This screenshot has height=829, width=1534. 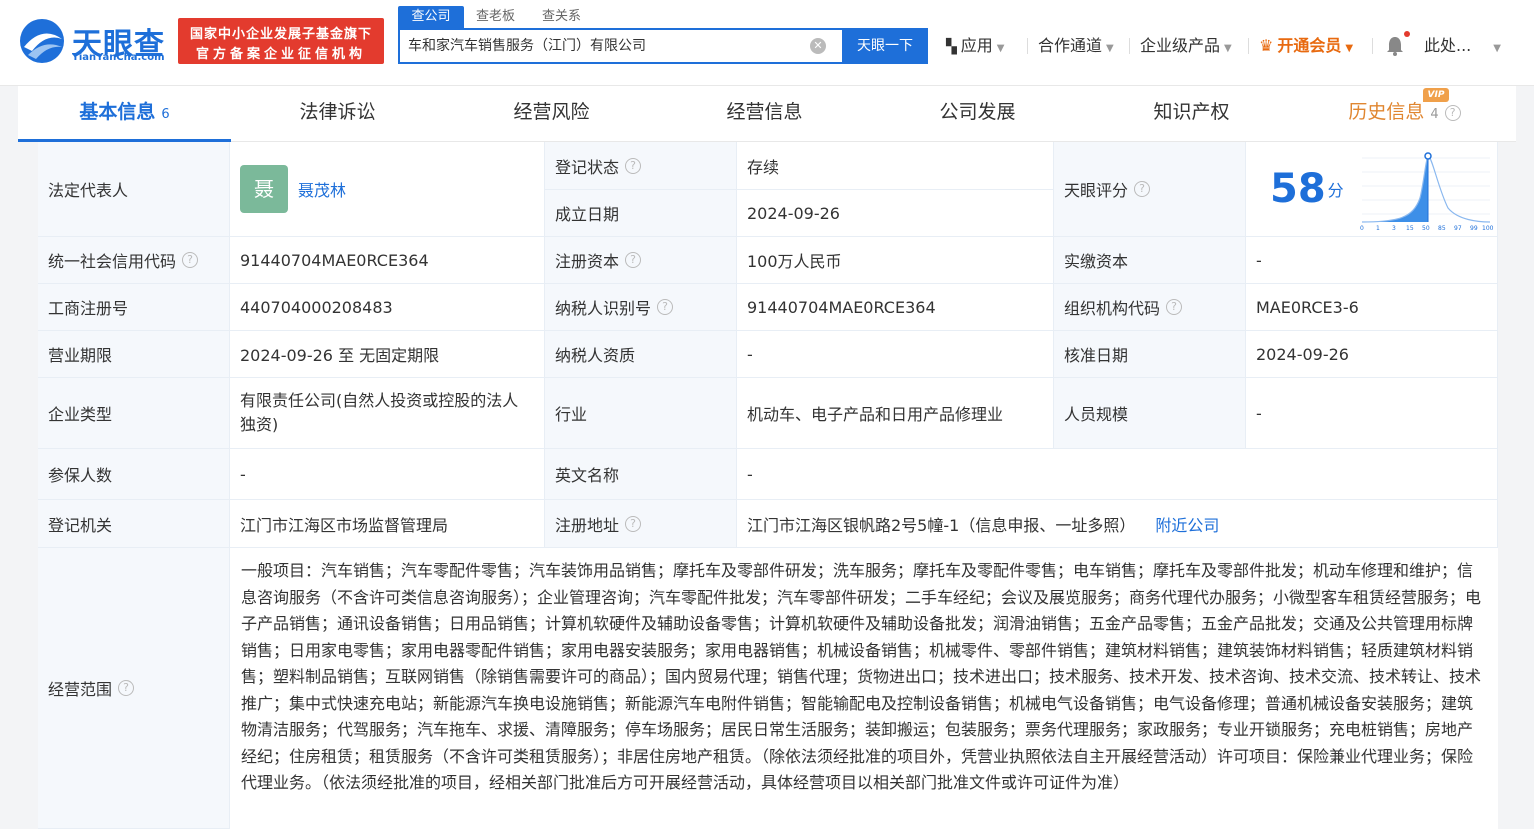 What do you see at coordinates (527, 46) in the screenshot?
I see `search-input: 车和家汽车销售服务（江门）有限公司` at bounding box center [527, 46].